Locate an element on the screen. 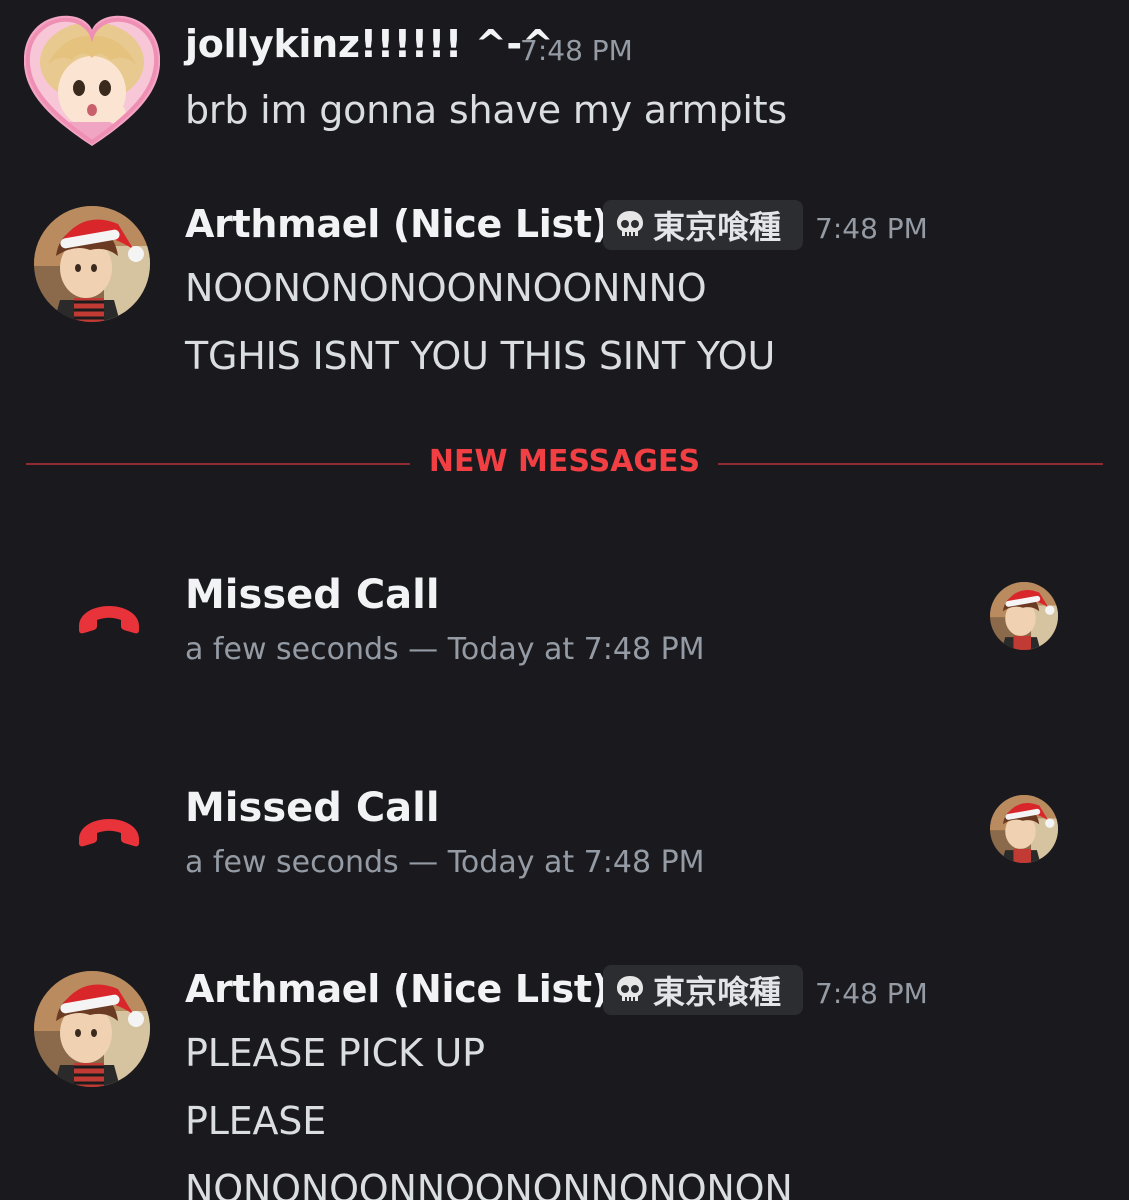 The height and width of the screenshot is (1200, 1129). username: jollykinz!!!!!! ^-^ is located at coordinates (369, 44).